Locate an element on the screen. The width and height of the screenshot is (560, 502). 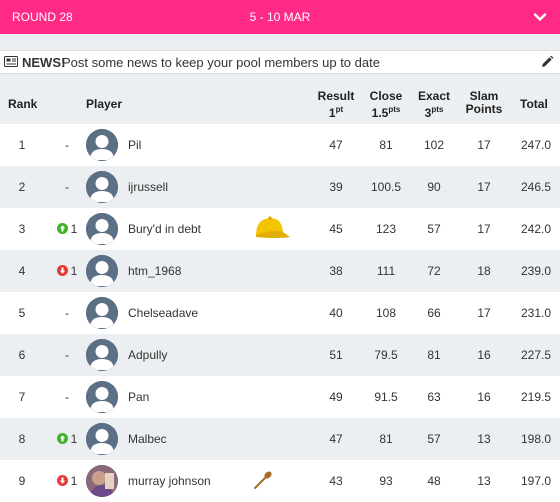
result-points: 43 is located at coordinates (336, 481).